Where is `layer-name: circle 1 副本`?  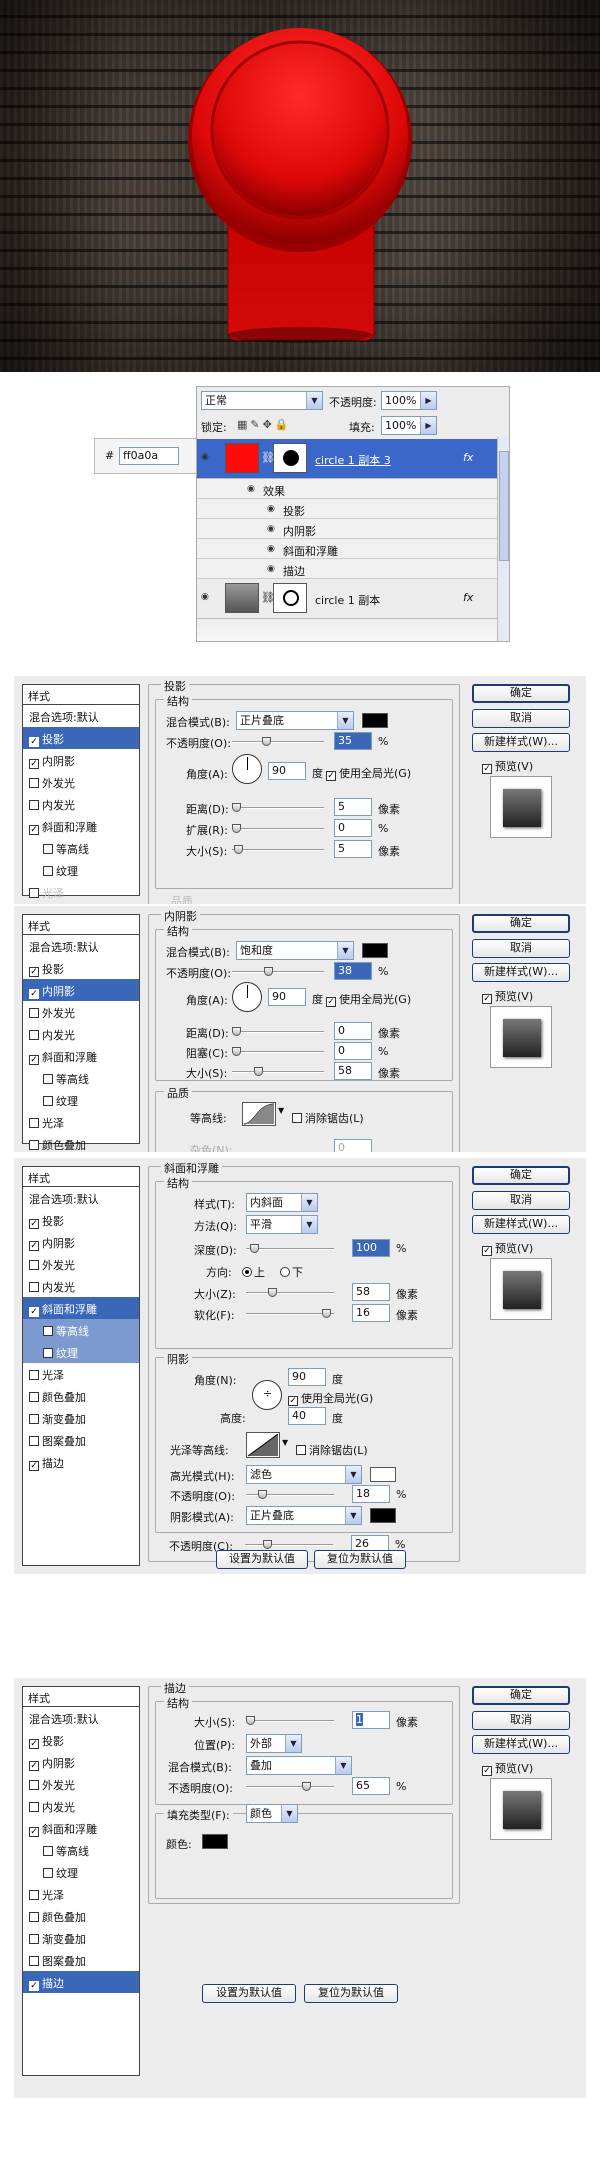 layer-name: circle 1 副本 is located at coordinates (347, 600).